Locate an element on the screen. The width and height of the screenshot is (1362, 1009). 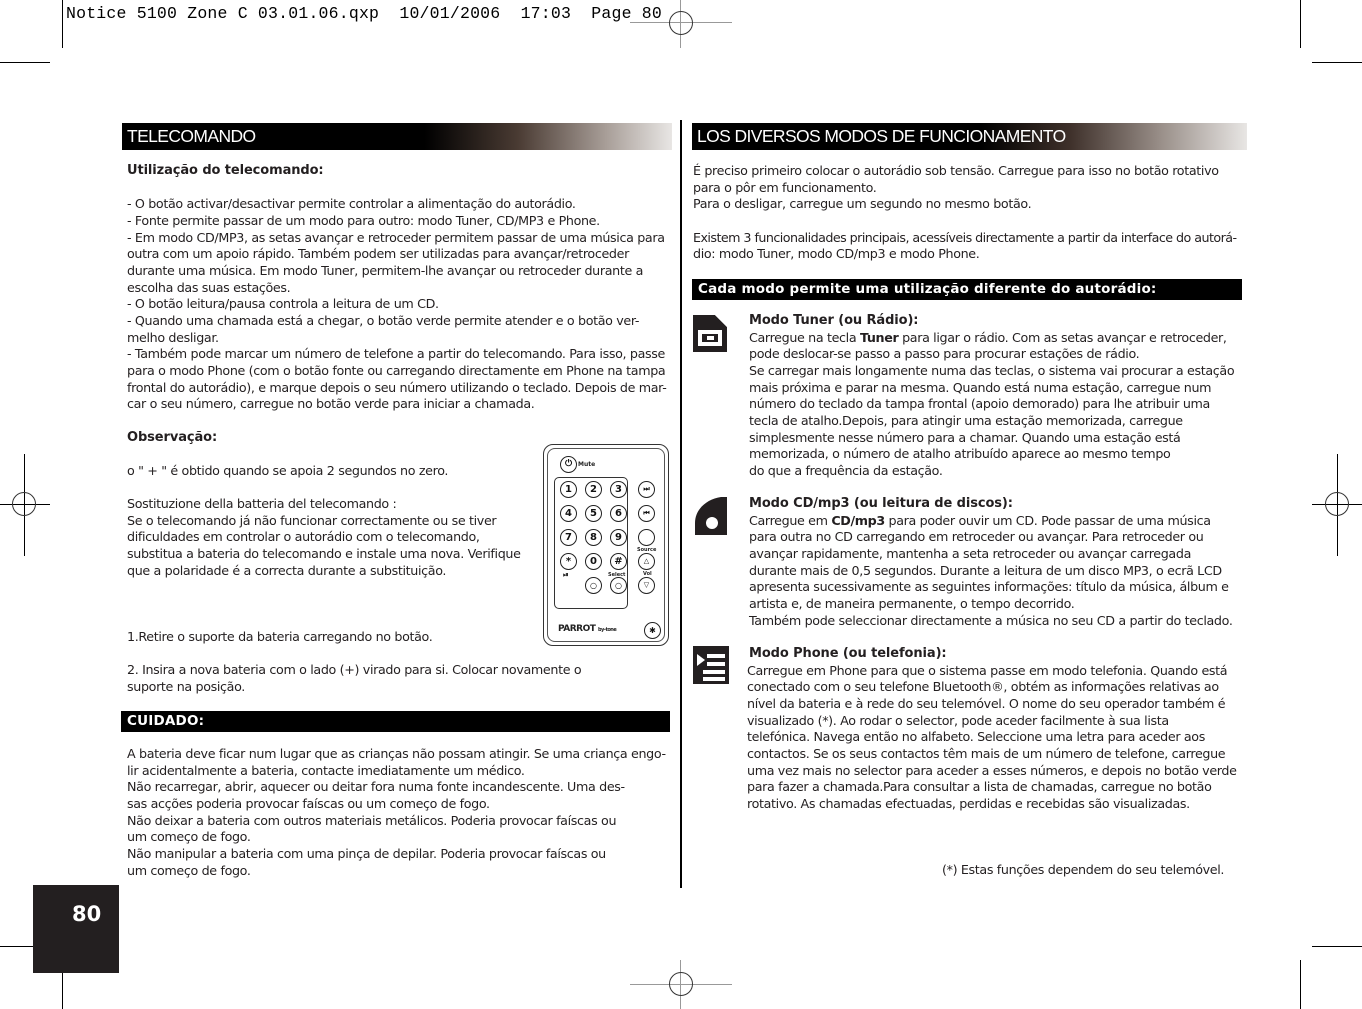
key-7: 7 is located at coordinates (568, 537).